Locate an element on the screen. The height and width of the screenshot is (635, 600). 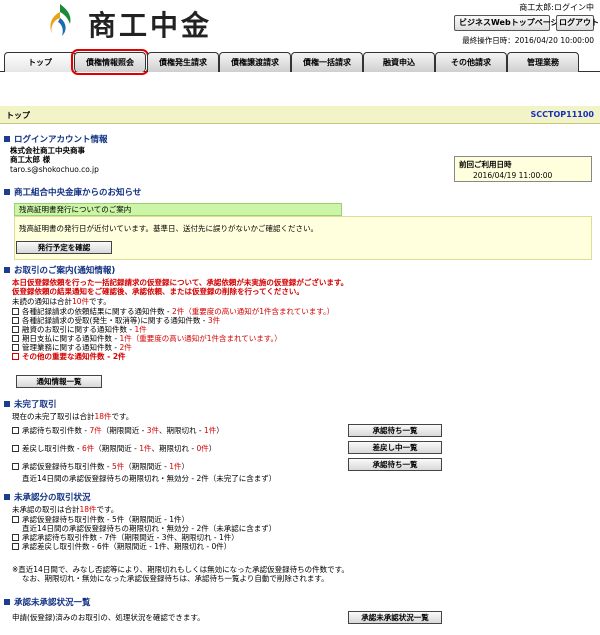
last-login-box: 前回ご利用日時 2016/04/19 11:00:00 is located at coordinates (523, 169).